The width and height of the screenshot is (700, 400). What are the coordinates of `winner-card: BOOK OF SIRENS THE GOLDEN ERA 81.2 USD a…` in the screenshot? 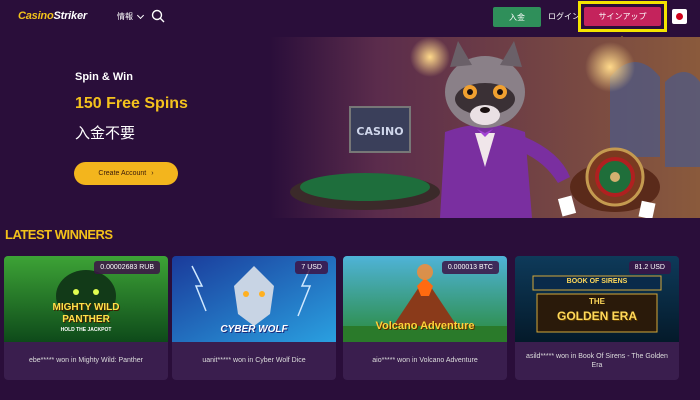 It's located at (597, 318).